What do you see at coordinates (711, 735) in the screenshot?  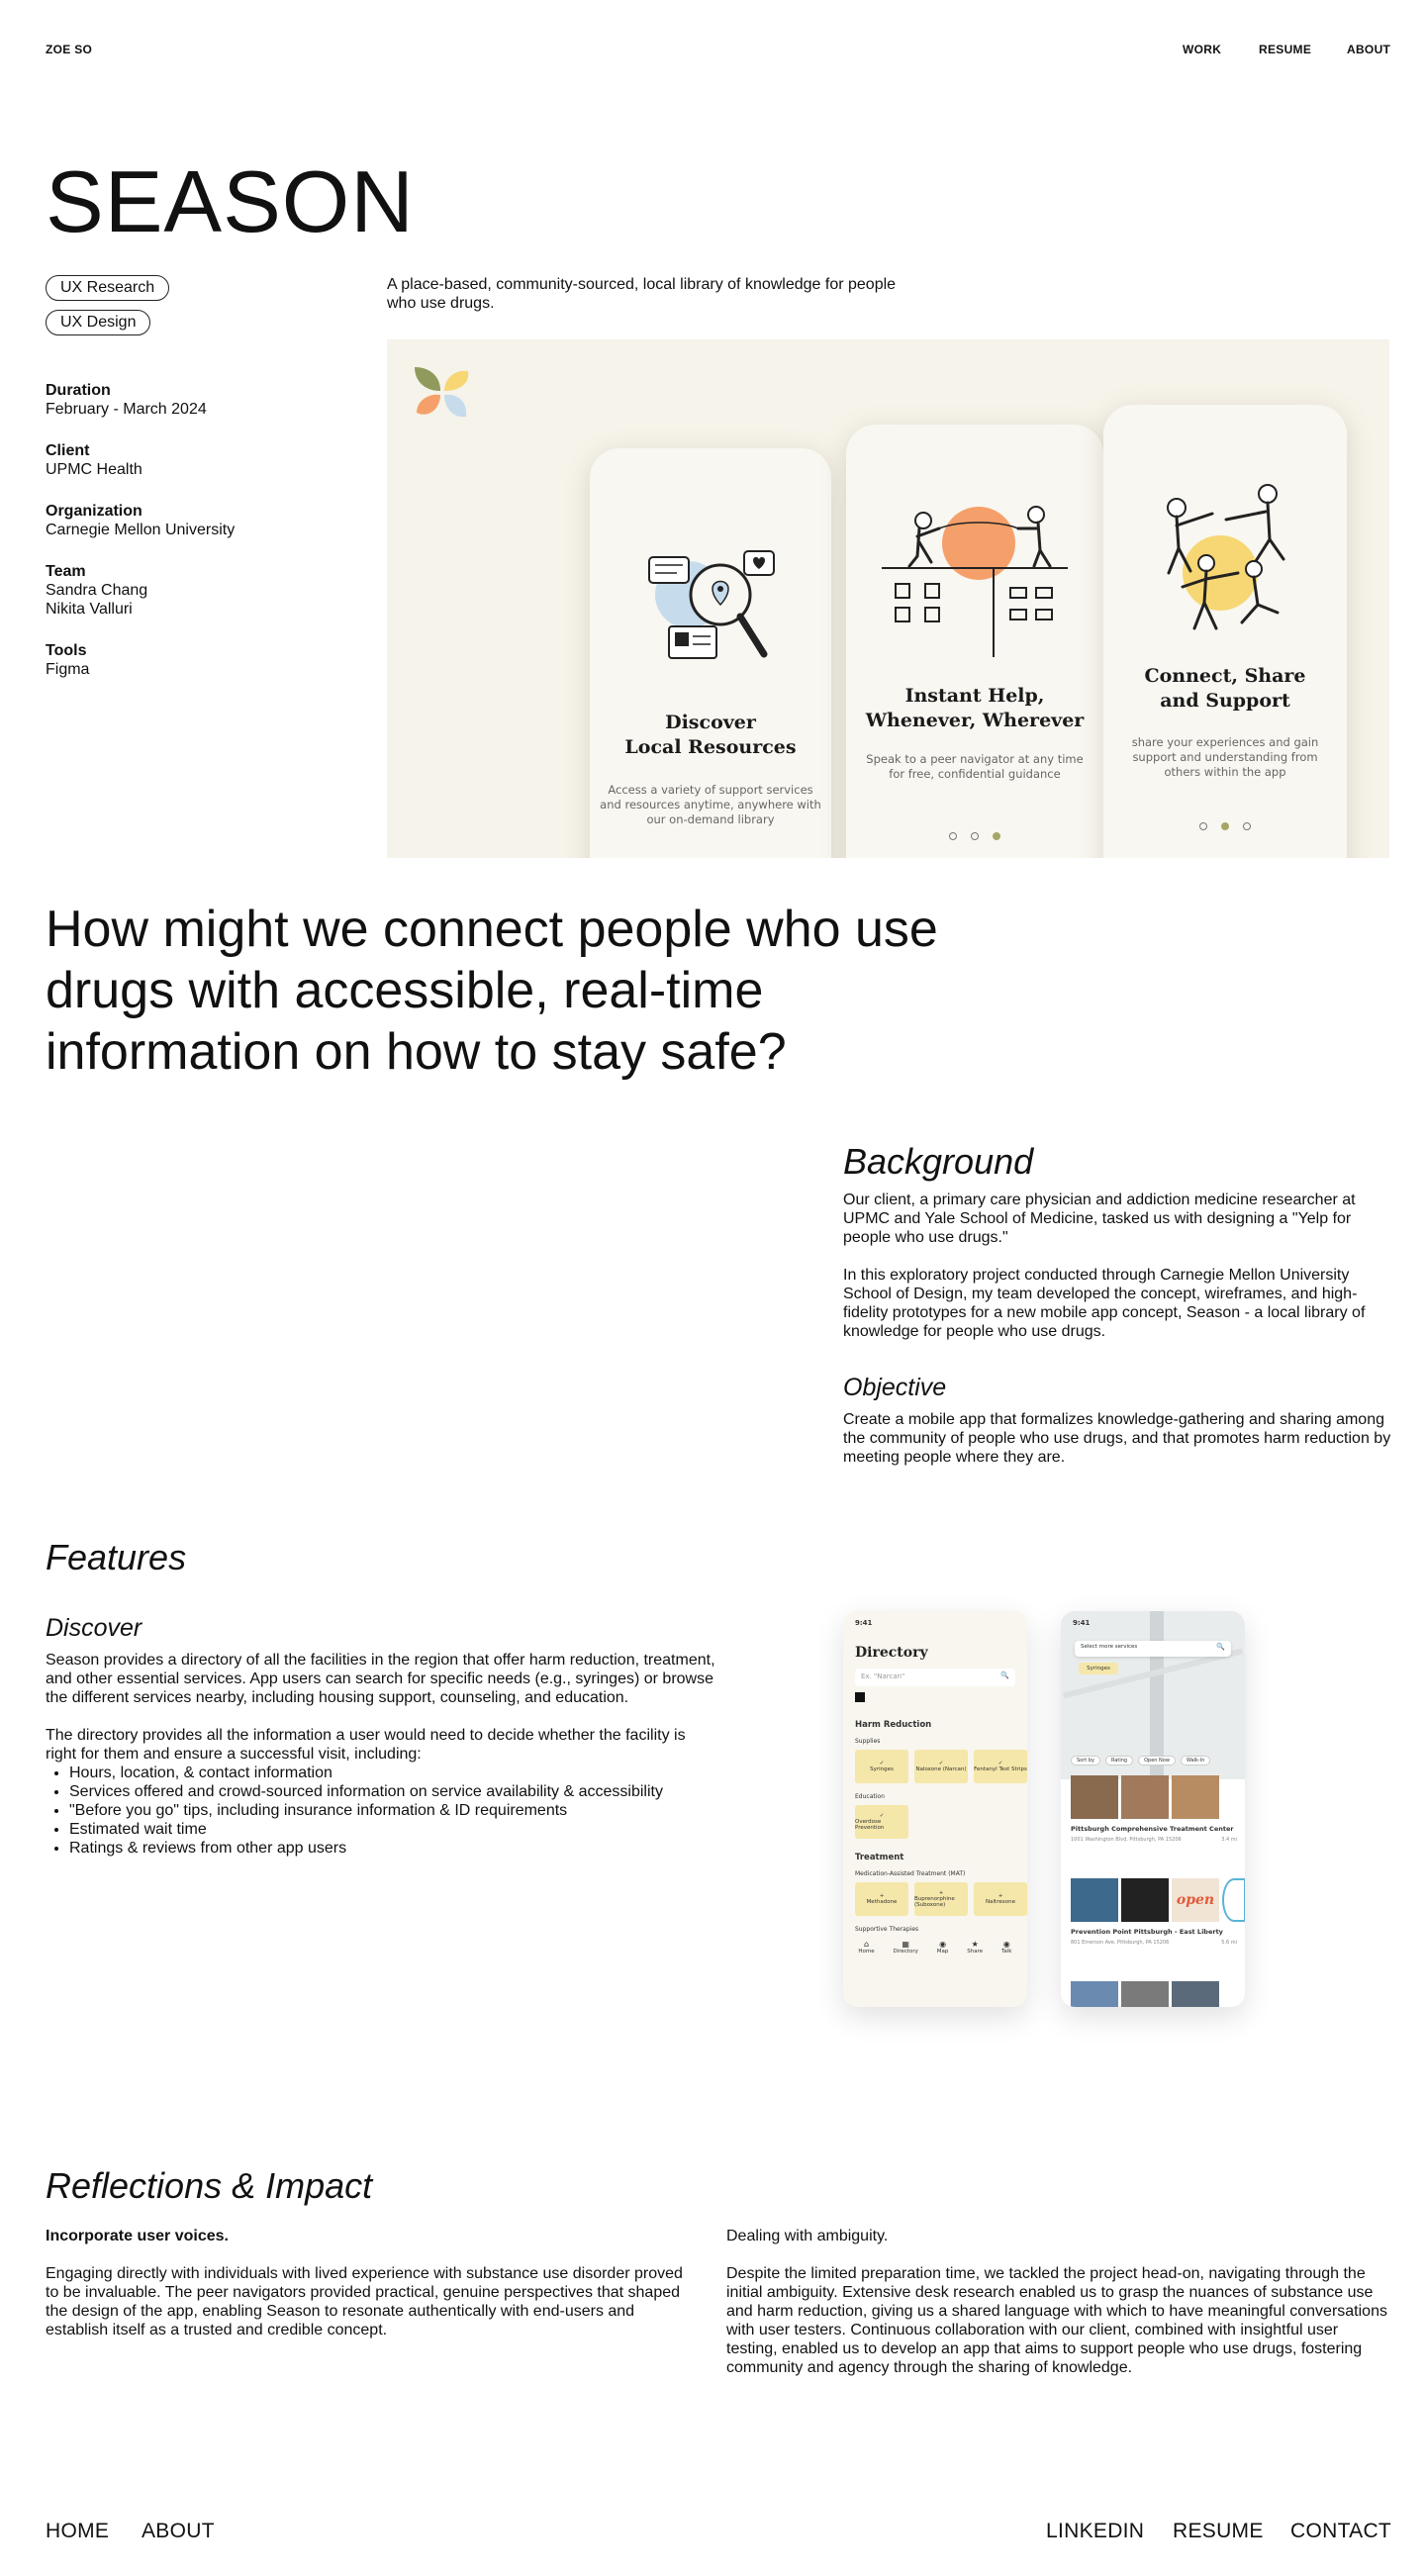 I see `screen-title: Discover Local Resources` at bounding box center [711, 735].